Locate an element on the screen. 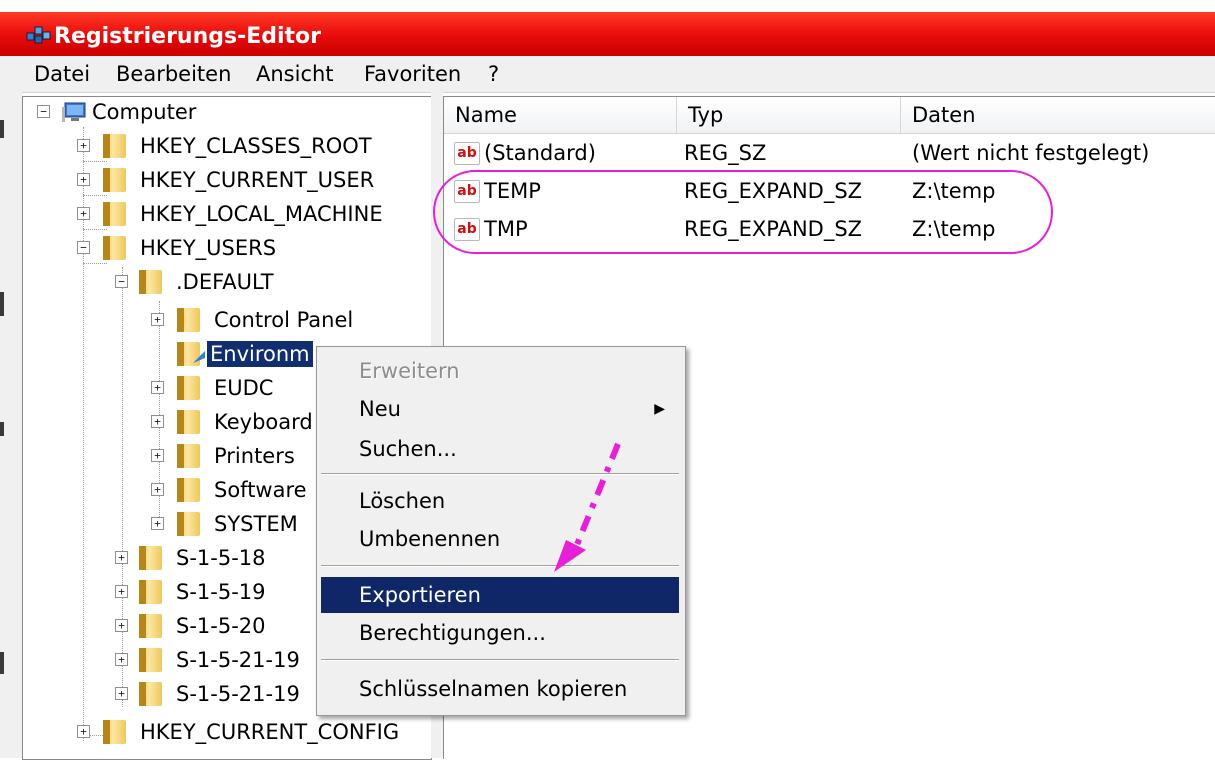 This screenshot has height=760, width=1215. value-name: TMP is located at coordinates (506, 229).